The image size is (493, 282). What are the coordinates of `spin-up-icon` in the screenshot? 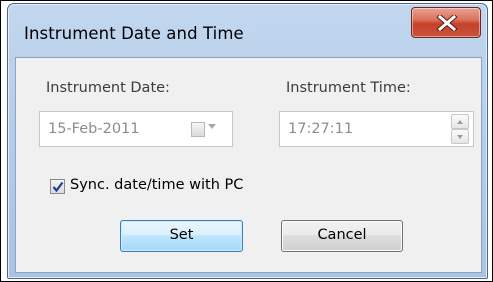 It's located at (460, 122).